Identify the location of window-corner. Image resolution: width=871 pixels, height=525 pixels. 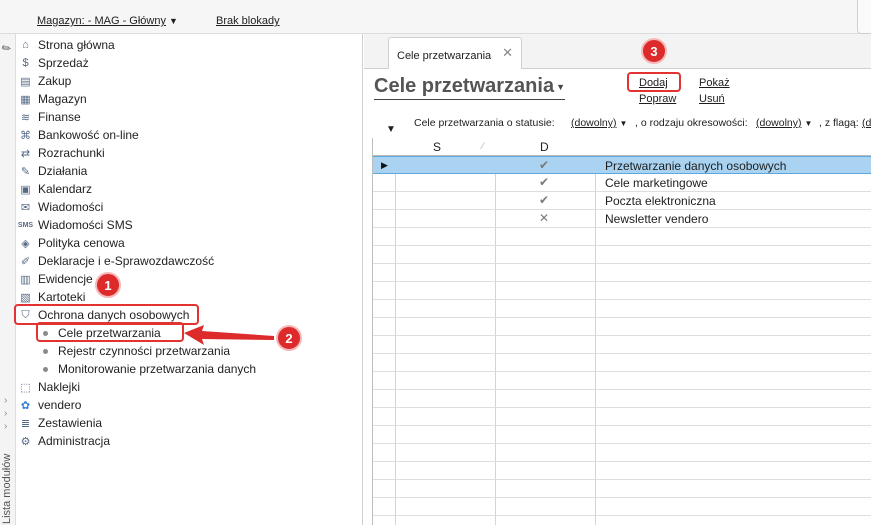
(864, 17).